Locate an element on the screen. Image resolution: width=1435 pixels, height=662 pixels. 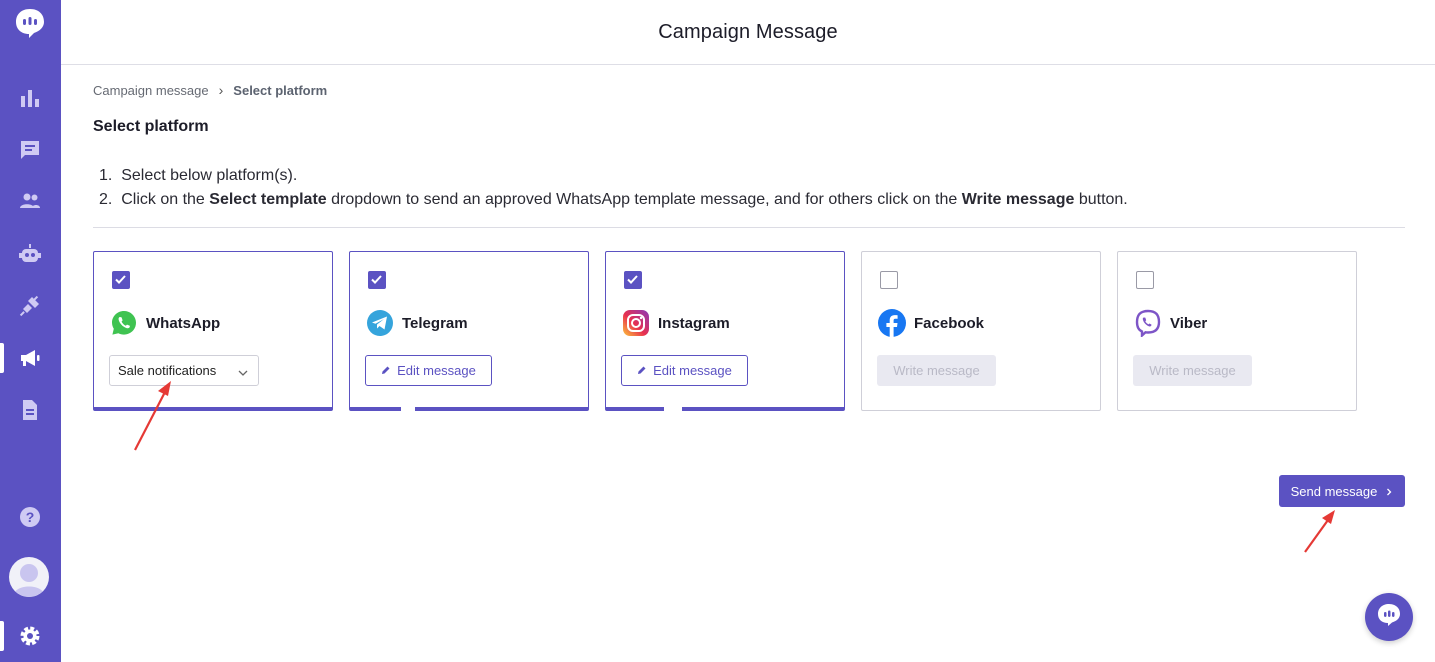
whatsapp-label: WhatsApp is located at coordinates (183, 323).